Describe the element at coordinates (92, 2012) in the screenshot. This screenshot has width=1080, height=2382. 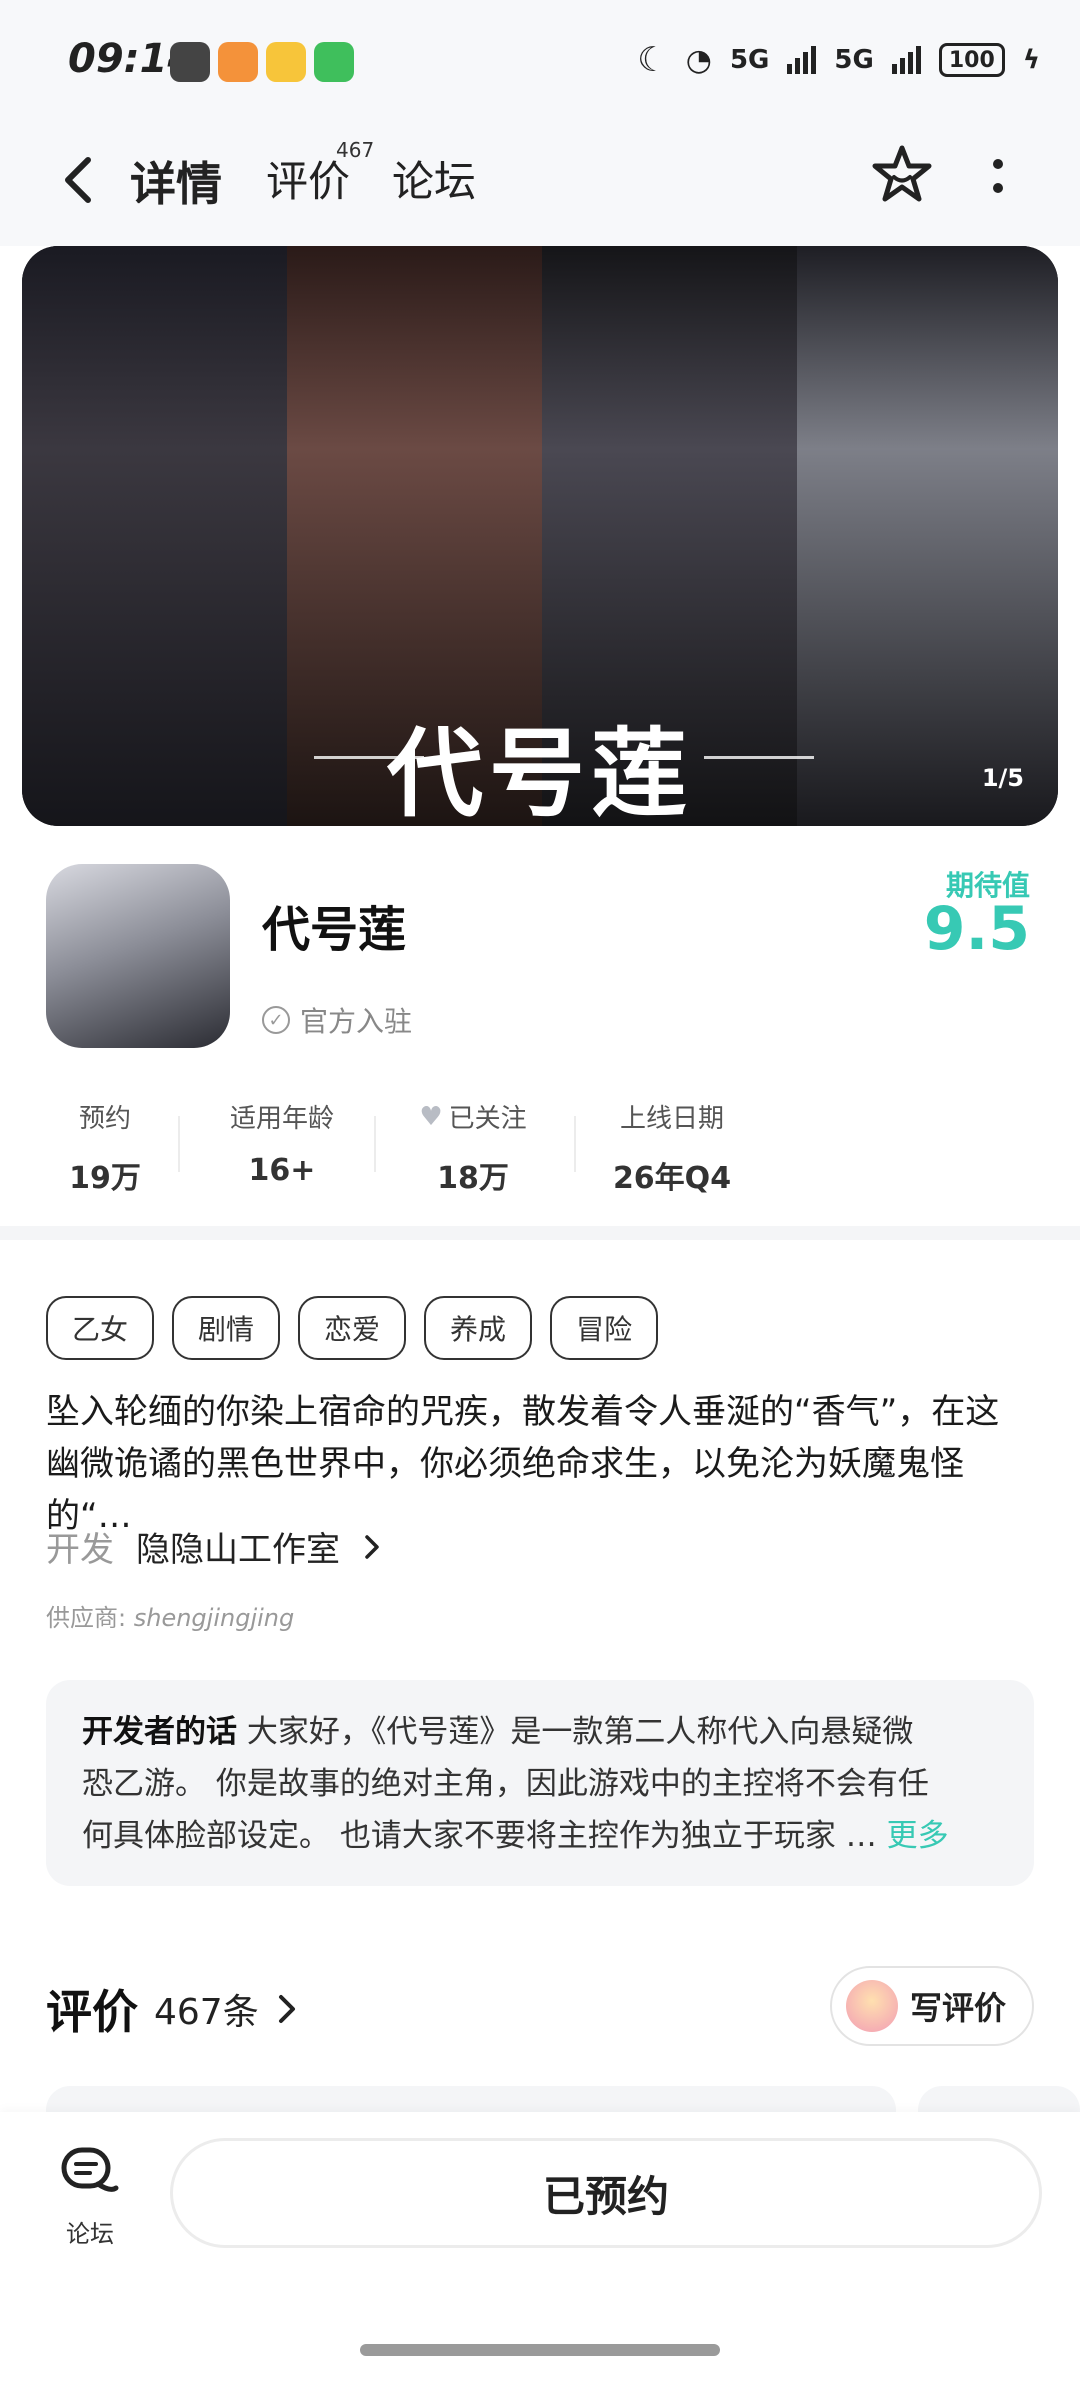
I see `reviews-title: 评价` at that location.